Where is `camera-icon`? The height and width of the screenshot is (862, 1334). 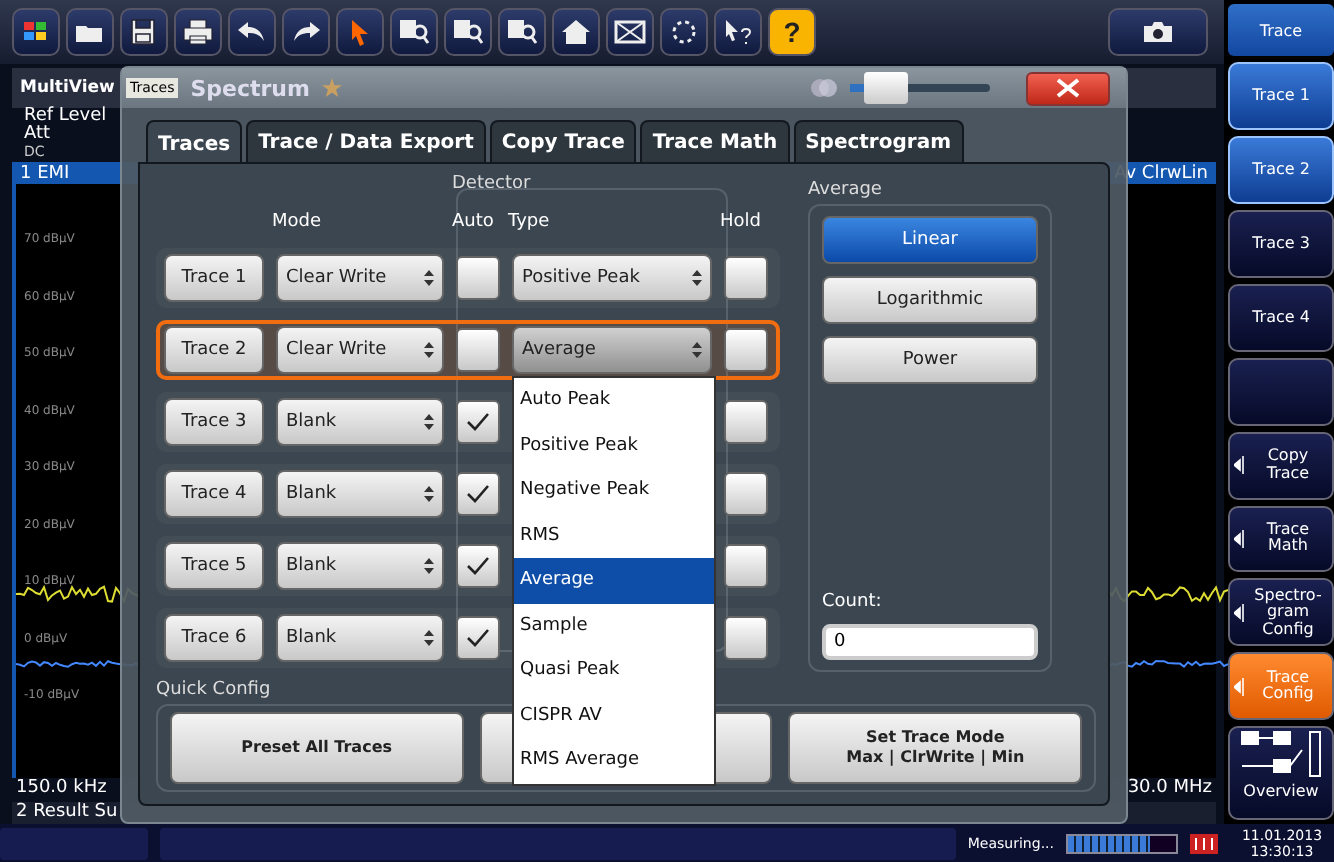 camera-icon is located at coordinates (1158, 32).